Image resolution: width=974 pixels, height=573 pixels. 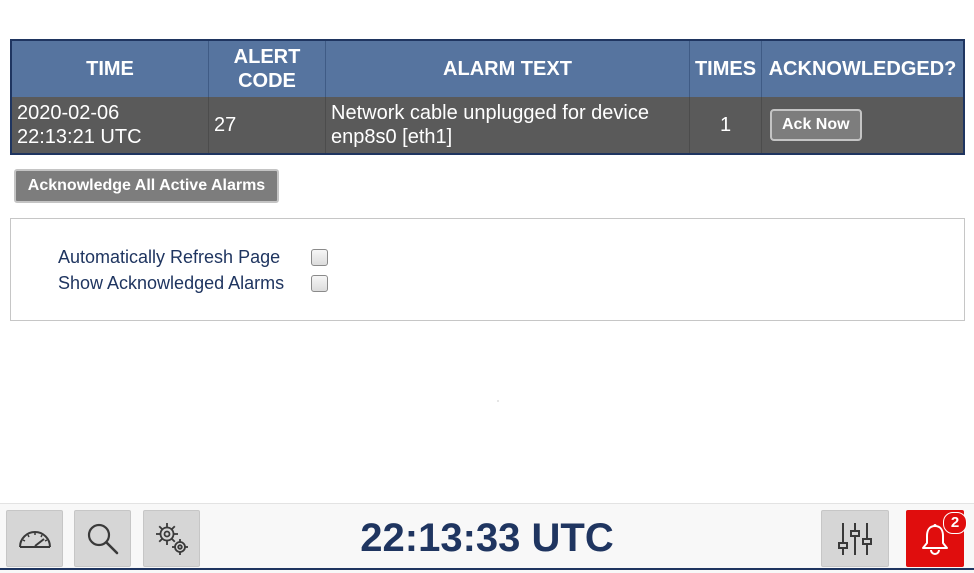 What do you see at coordinates (267, 68) in the screenshot?
I see `column-header-alert-code: ALERT CODE` at bounding box center [267, 68].